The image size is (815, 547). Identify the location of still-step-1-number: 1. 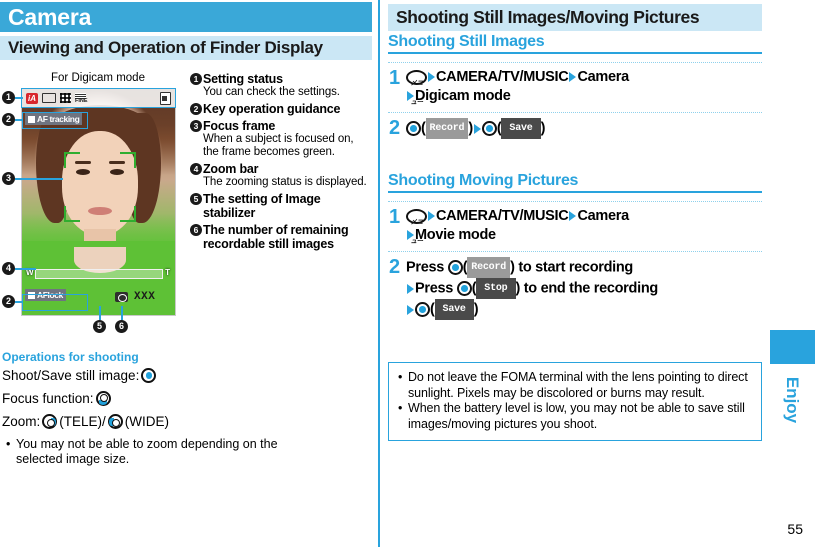
(394, 78).